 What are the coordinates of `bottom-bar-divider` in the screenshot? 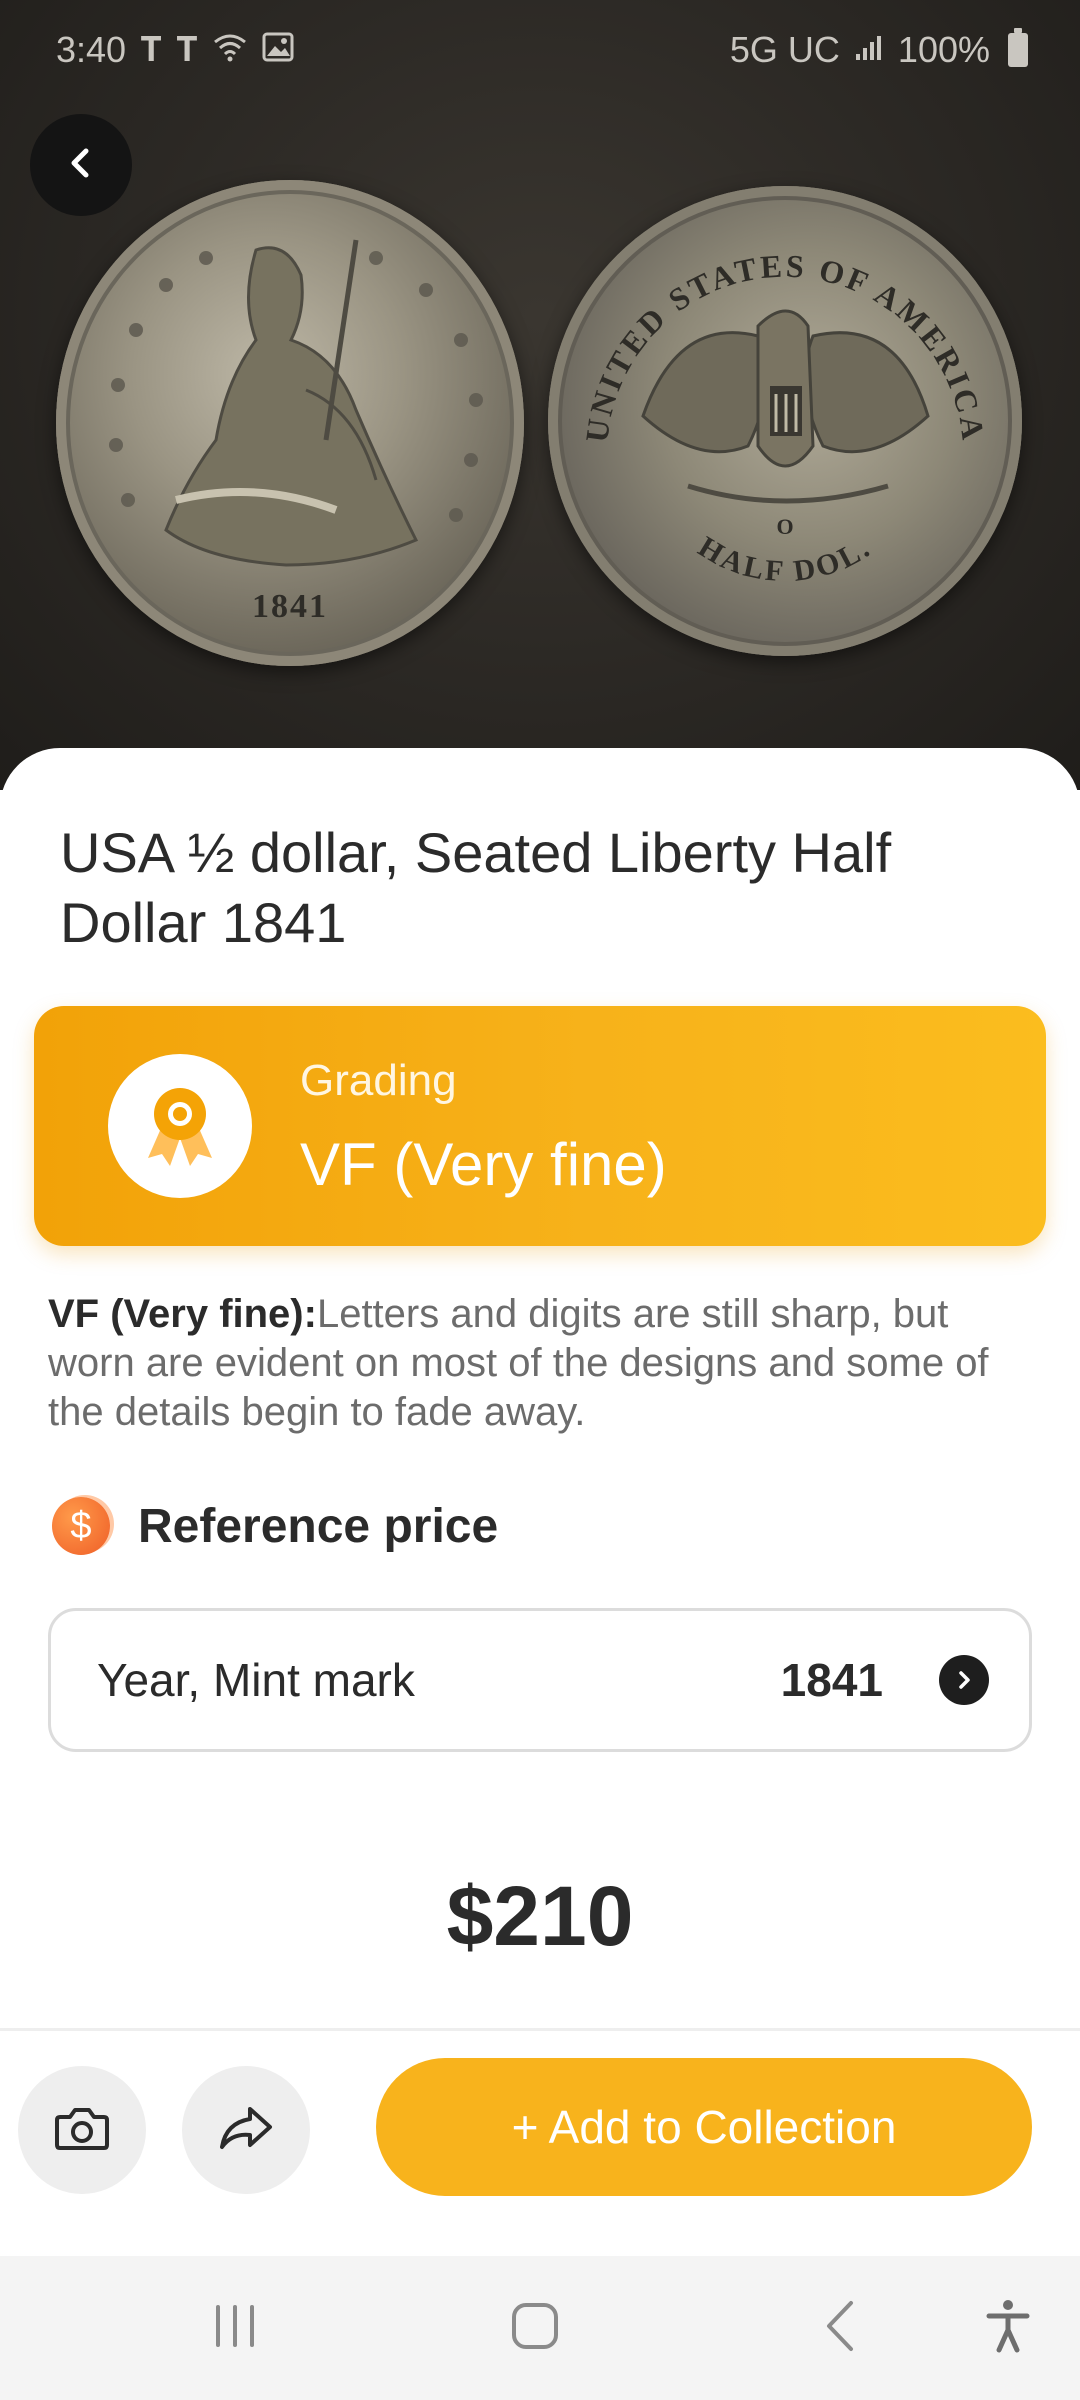 It's located at (540, 2029).